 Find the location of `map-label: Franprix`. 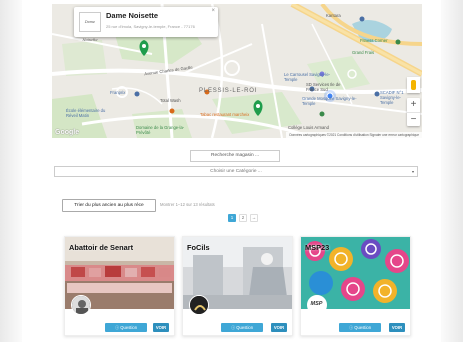

map-label: Franprix is located at coordinates (118, 92).